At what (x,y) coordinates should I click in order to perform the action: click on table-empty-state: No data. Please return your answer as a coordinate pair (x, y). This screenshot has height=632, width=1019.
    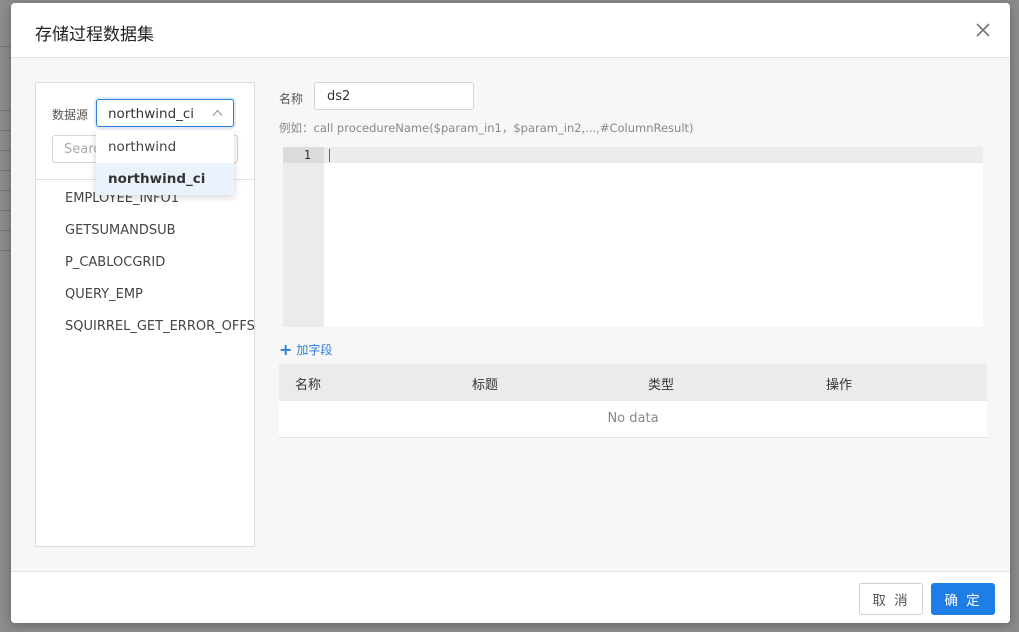
    Looking at the image, I should click on (633, 419).